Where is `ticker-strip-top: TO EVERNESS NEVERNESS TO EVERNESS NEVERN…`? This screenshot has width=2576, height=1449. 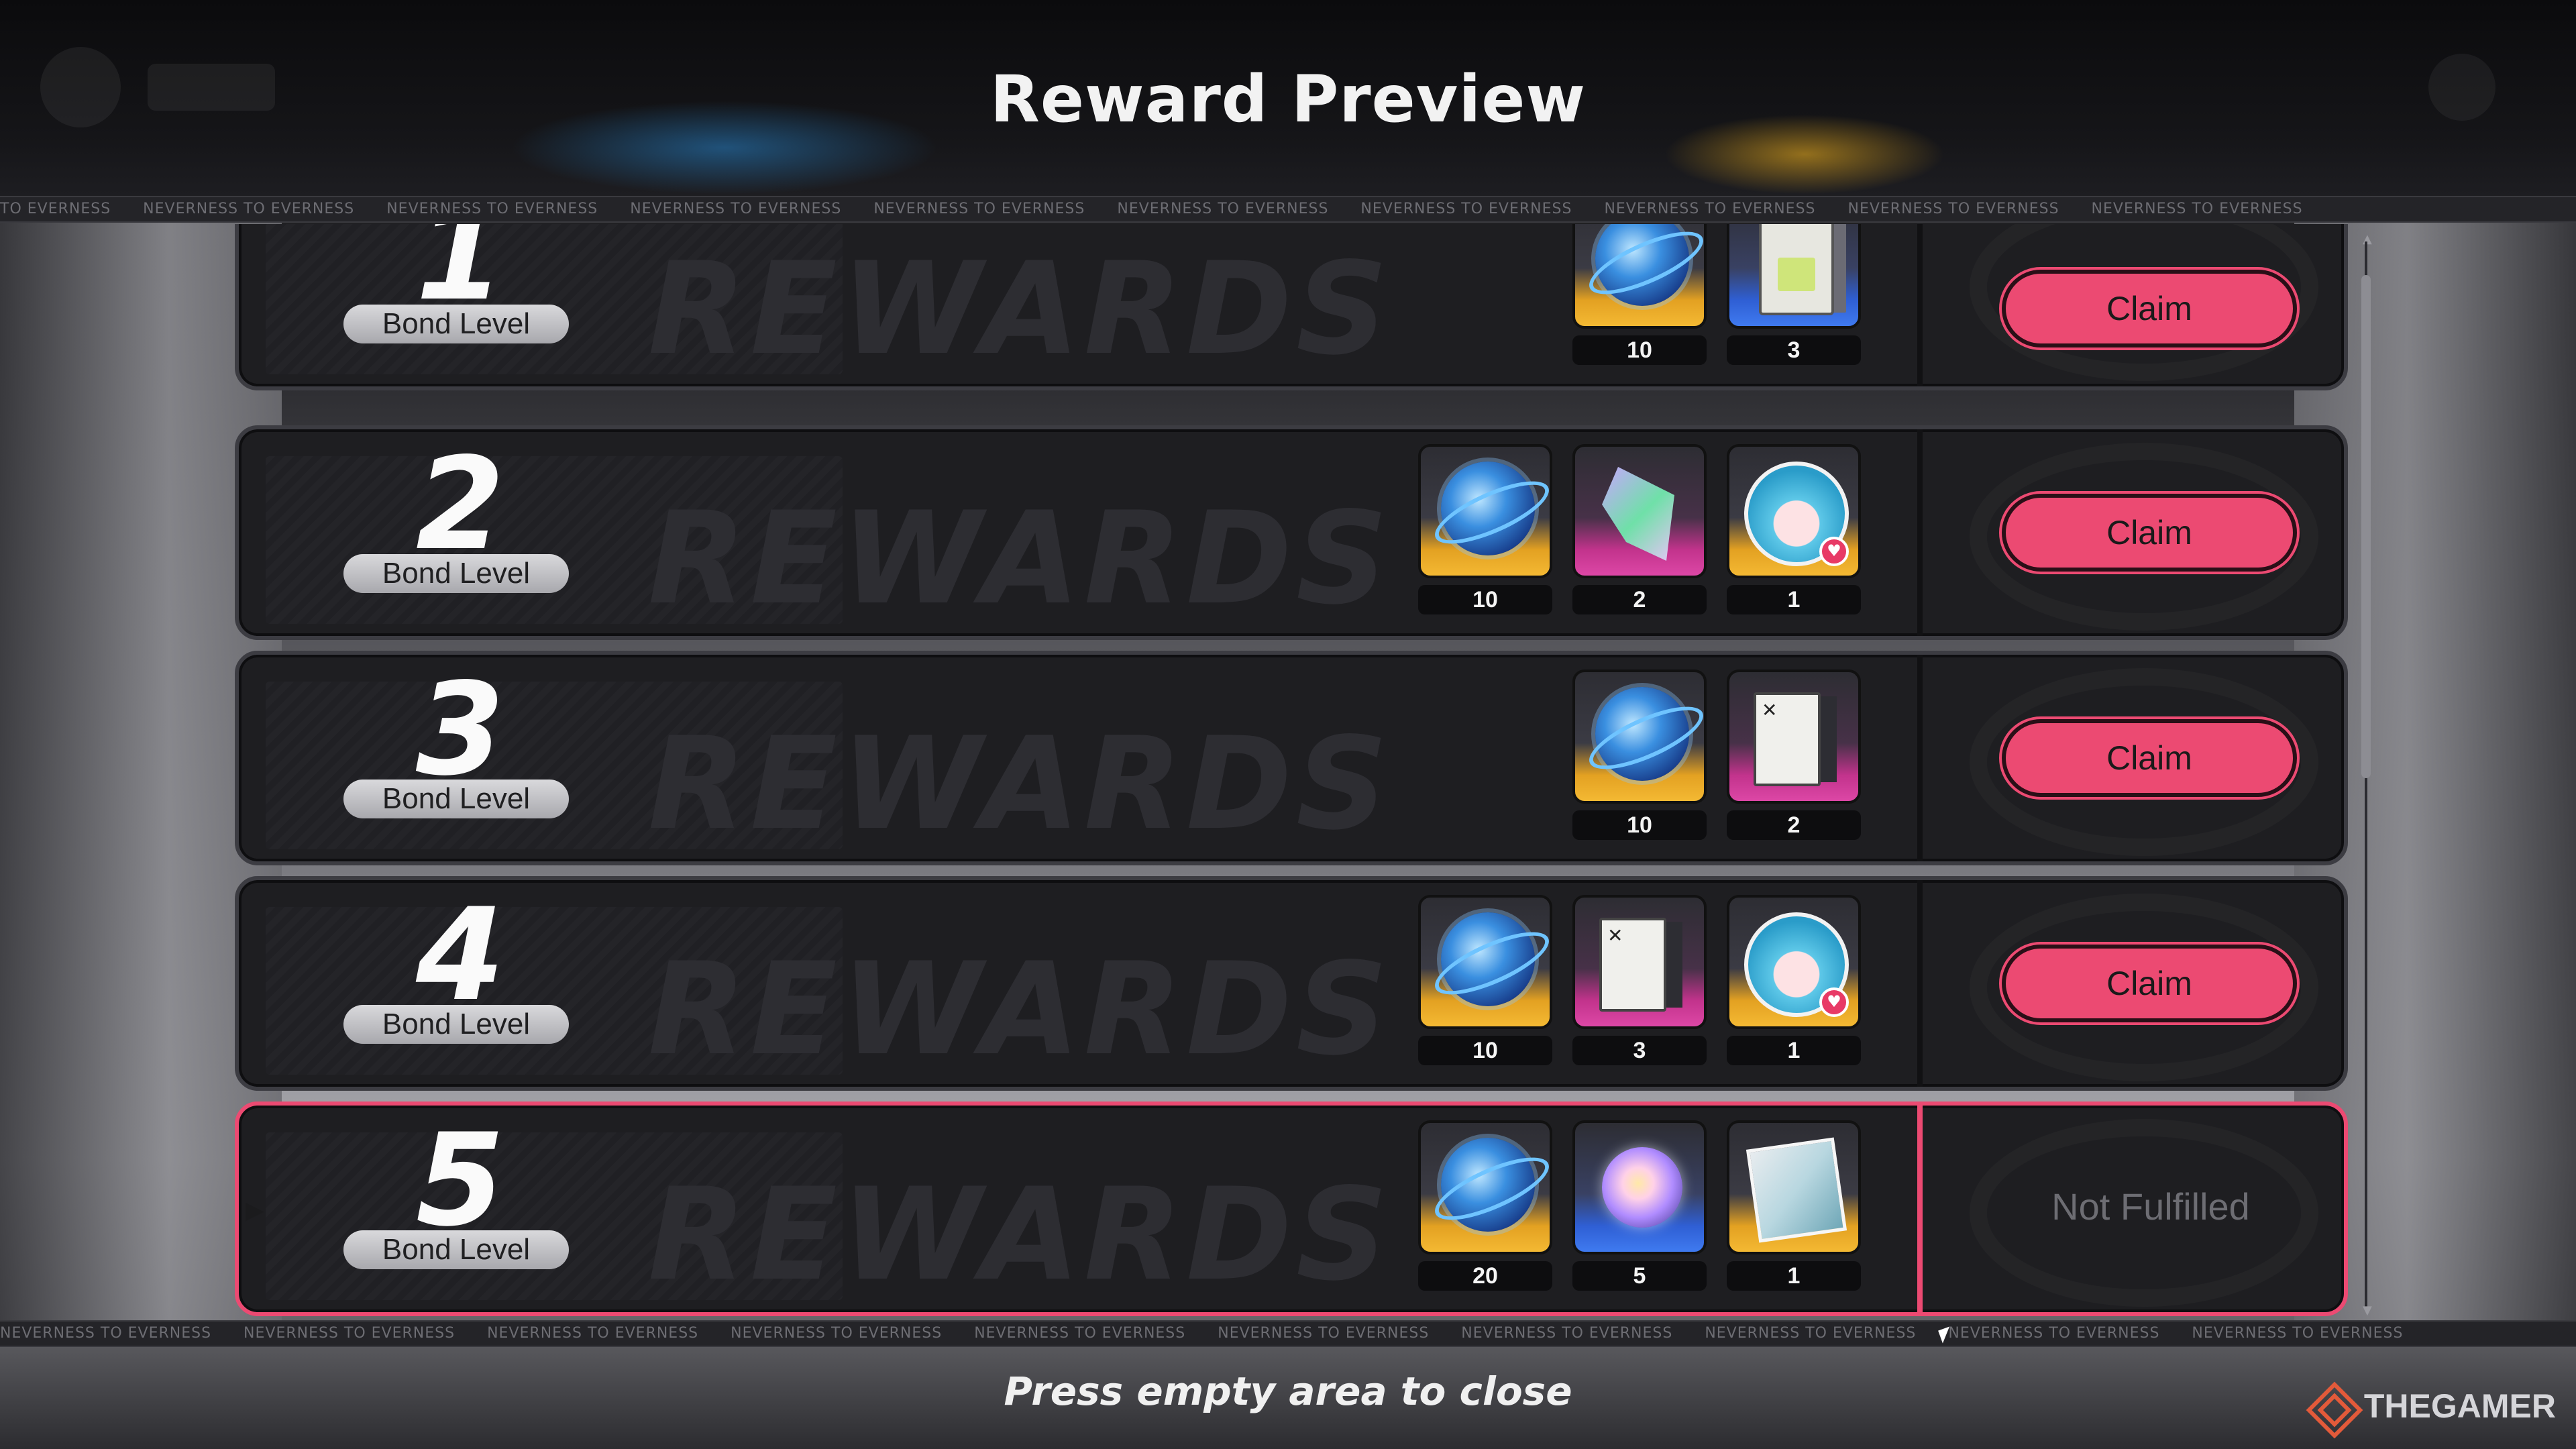
ticker-strip-top: TO EVERNESS NEVERNESS TO EVERNESS NEVERN… is located at coordinates (1288, 209).